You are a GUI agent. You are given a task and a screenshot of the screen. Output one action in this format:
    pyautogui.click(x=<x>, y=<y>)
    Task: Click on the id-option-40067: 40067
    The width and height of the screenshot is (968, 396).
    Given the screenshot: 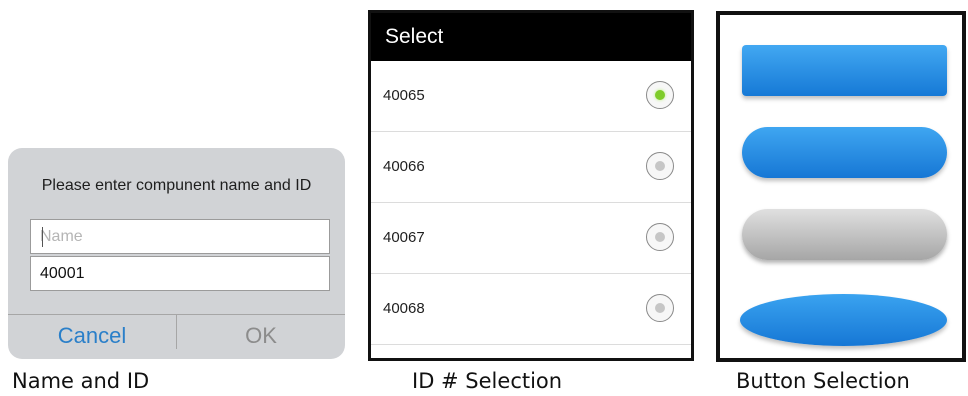 What is the action you would take?
    pyautogui.click(x=531, y=238)
    